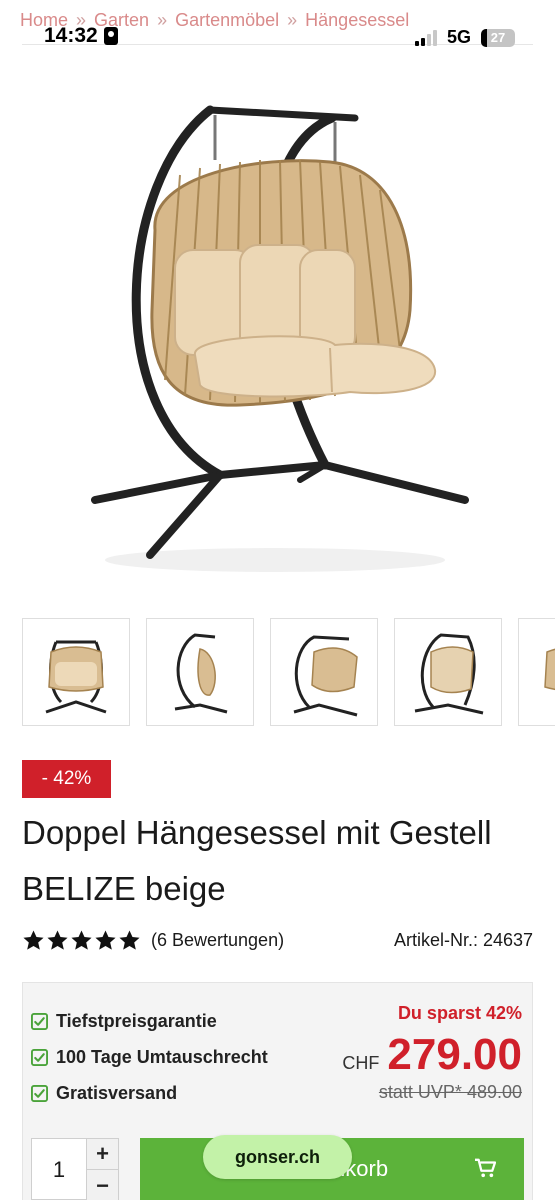 The height and width of the screenshot is (1200, 555). I want to click on thumbnail-gallery, so click(288, 673).